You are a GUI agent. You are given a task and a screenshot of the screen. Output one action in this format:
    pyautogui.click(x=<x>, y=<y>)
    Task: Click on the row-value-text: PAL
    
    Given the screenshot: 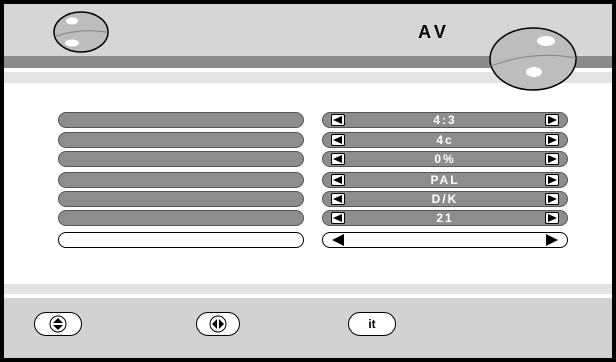 What is the action you would take?
    pyautogui.click(x=445, y=180)
    